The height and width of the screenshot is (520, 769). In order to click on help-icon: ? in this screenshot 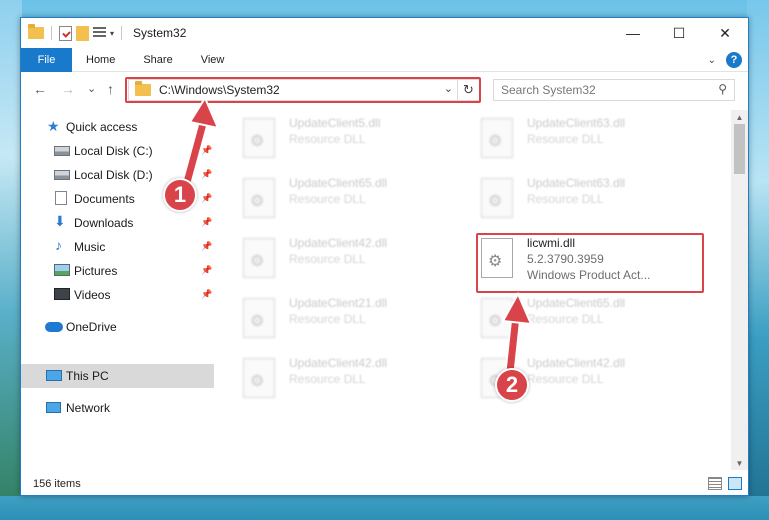, I will do `click(734, 60)`.